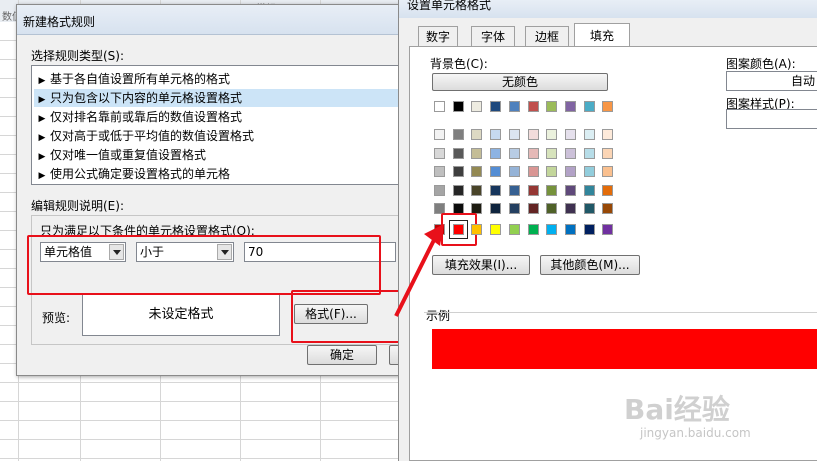  What do you see at coordinates (419, 270) in the screenshot?
I see `annotation-arrow-icon` at bounding box center [419, 270].